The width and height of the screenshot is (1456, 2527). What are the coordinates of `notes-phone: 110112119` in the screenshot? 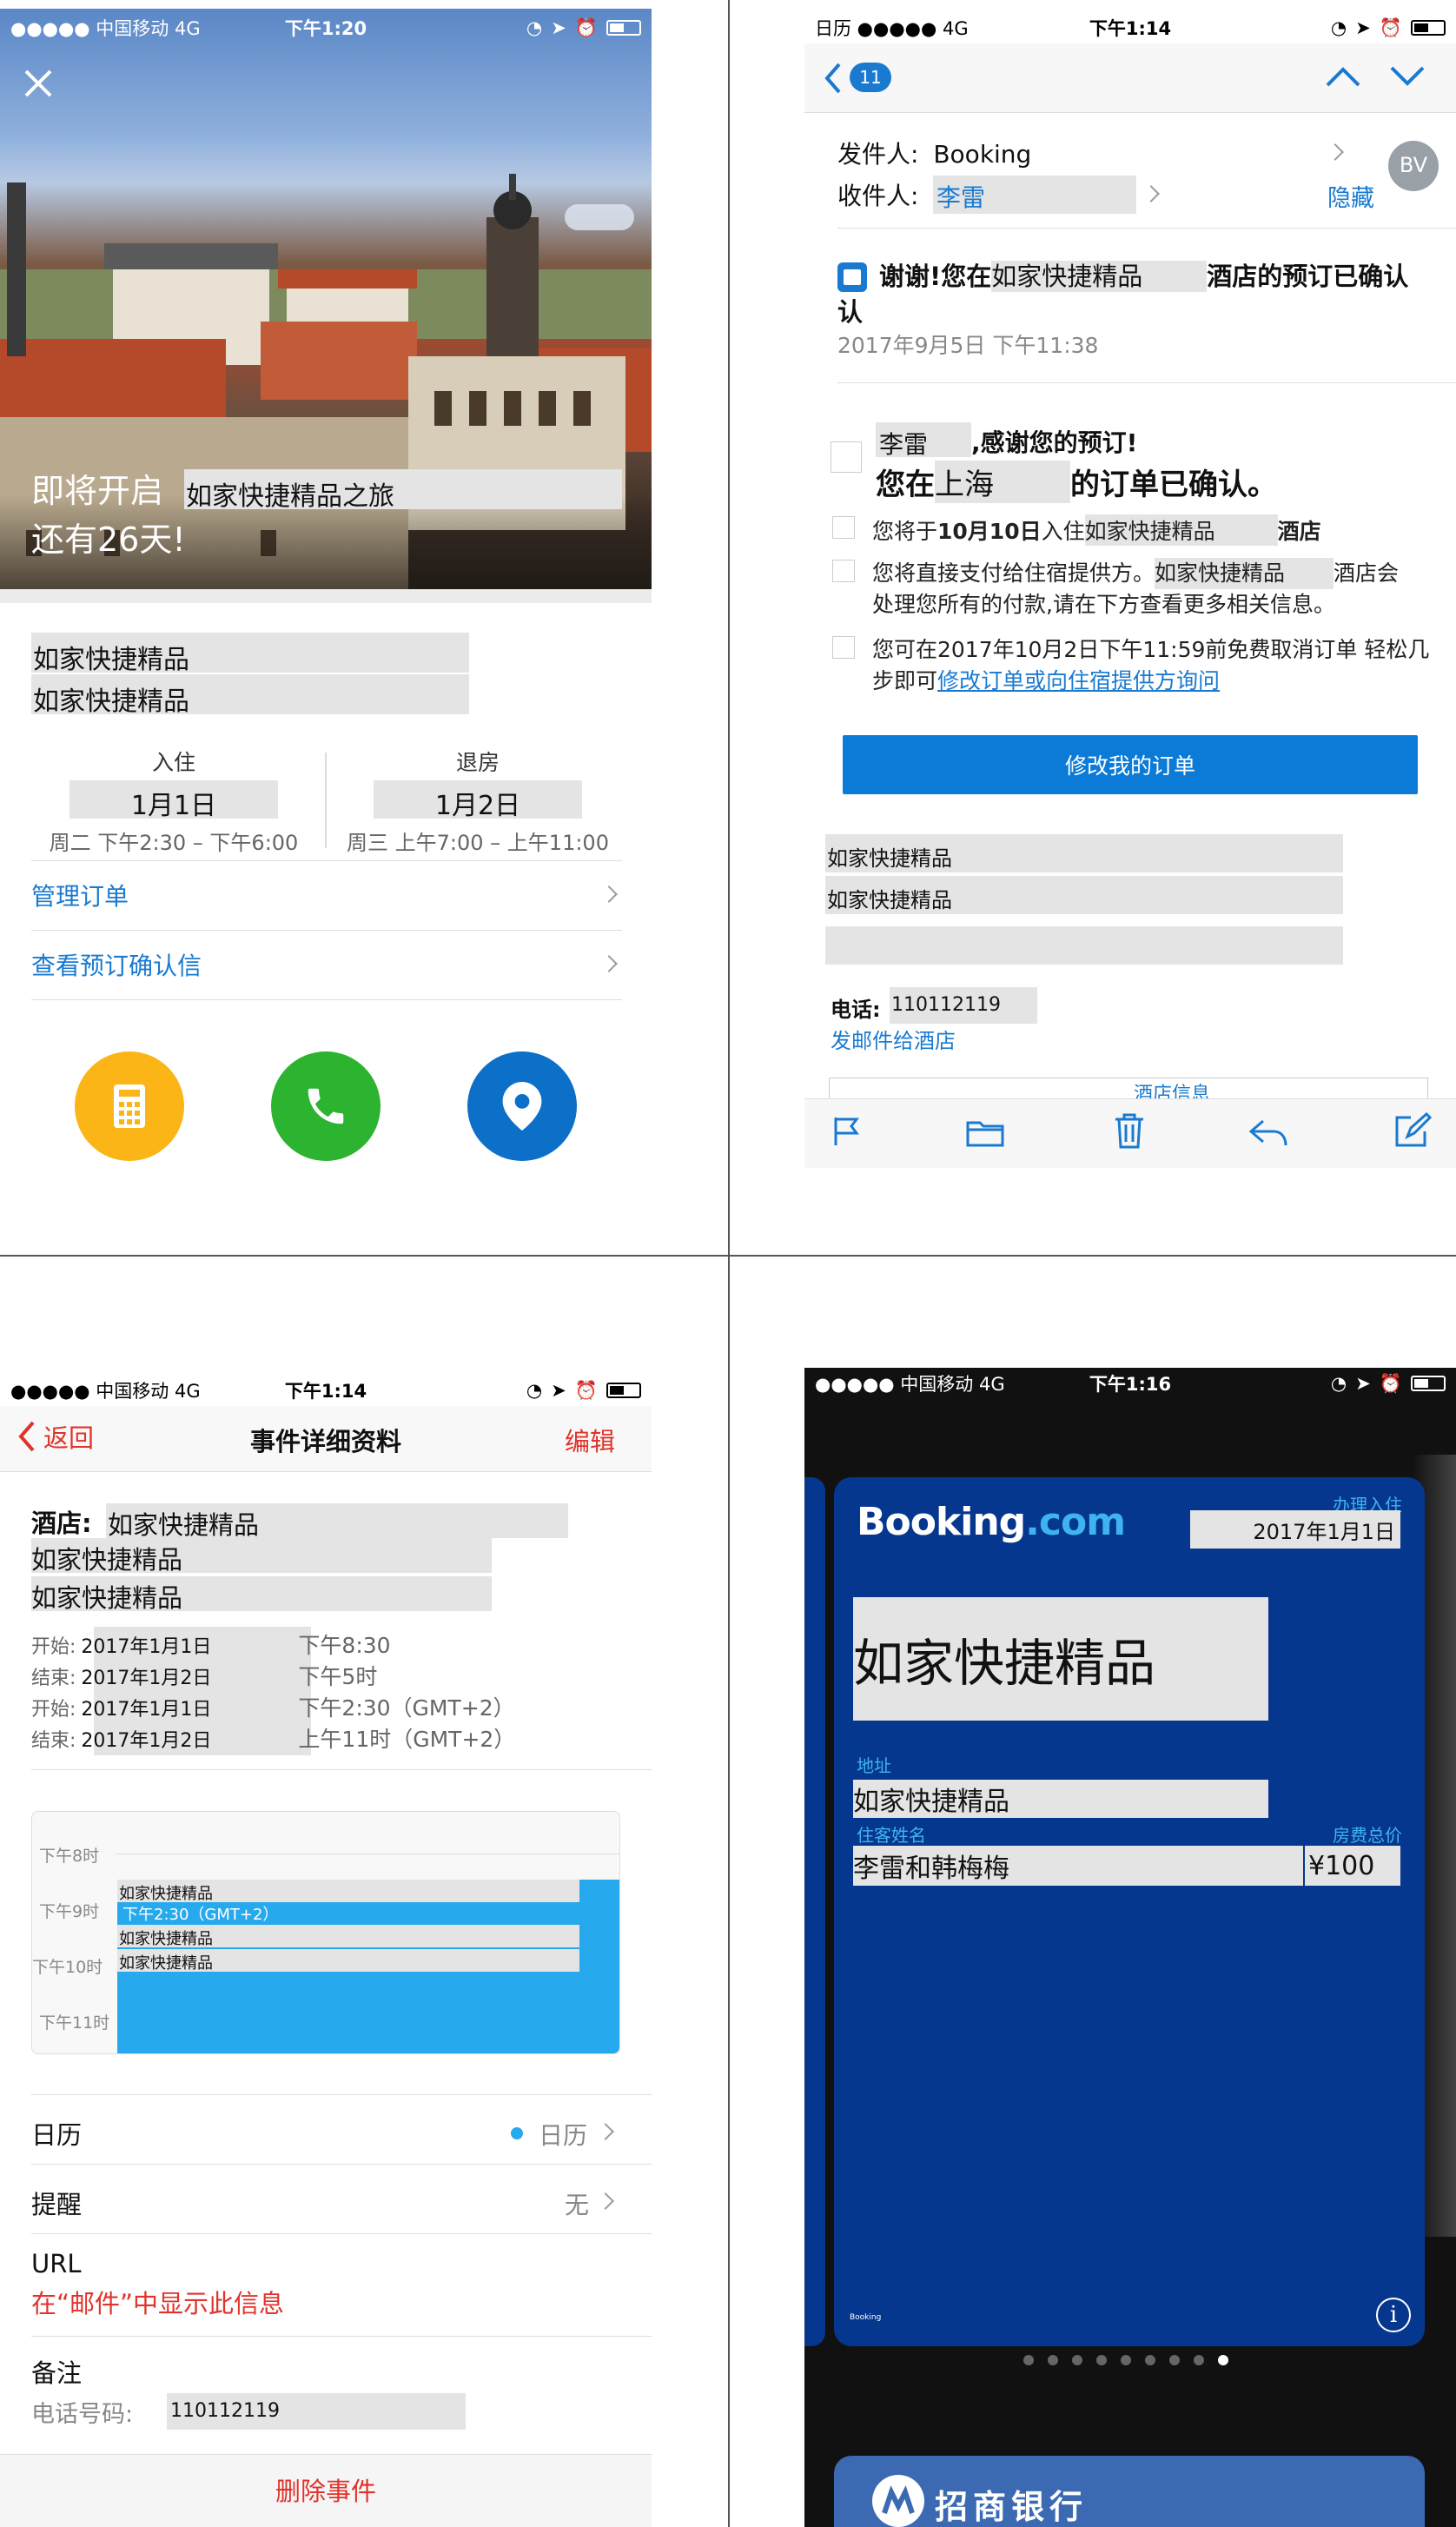 It's located at (316, 2411).